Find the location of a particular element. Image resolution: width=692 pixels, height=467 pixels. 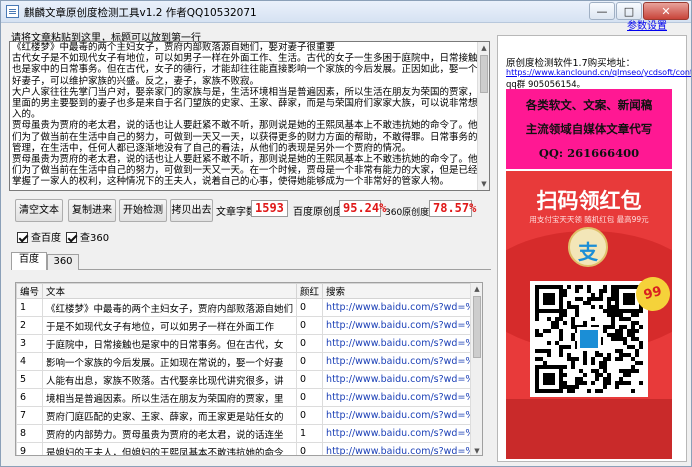

column-header-no: 编号 is located at coordinates (30, 291).